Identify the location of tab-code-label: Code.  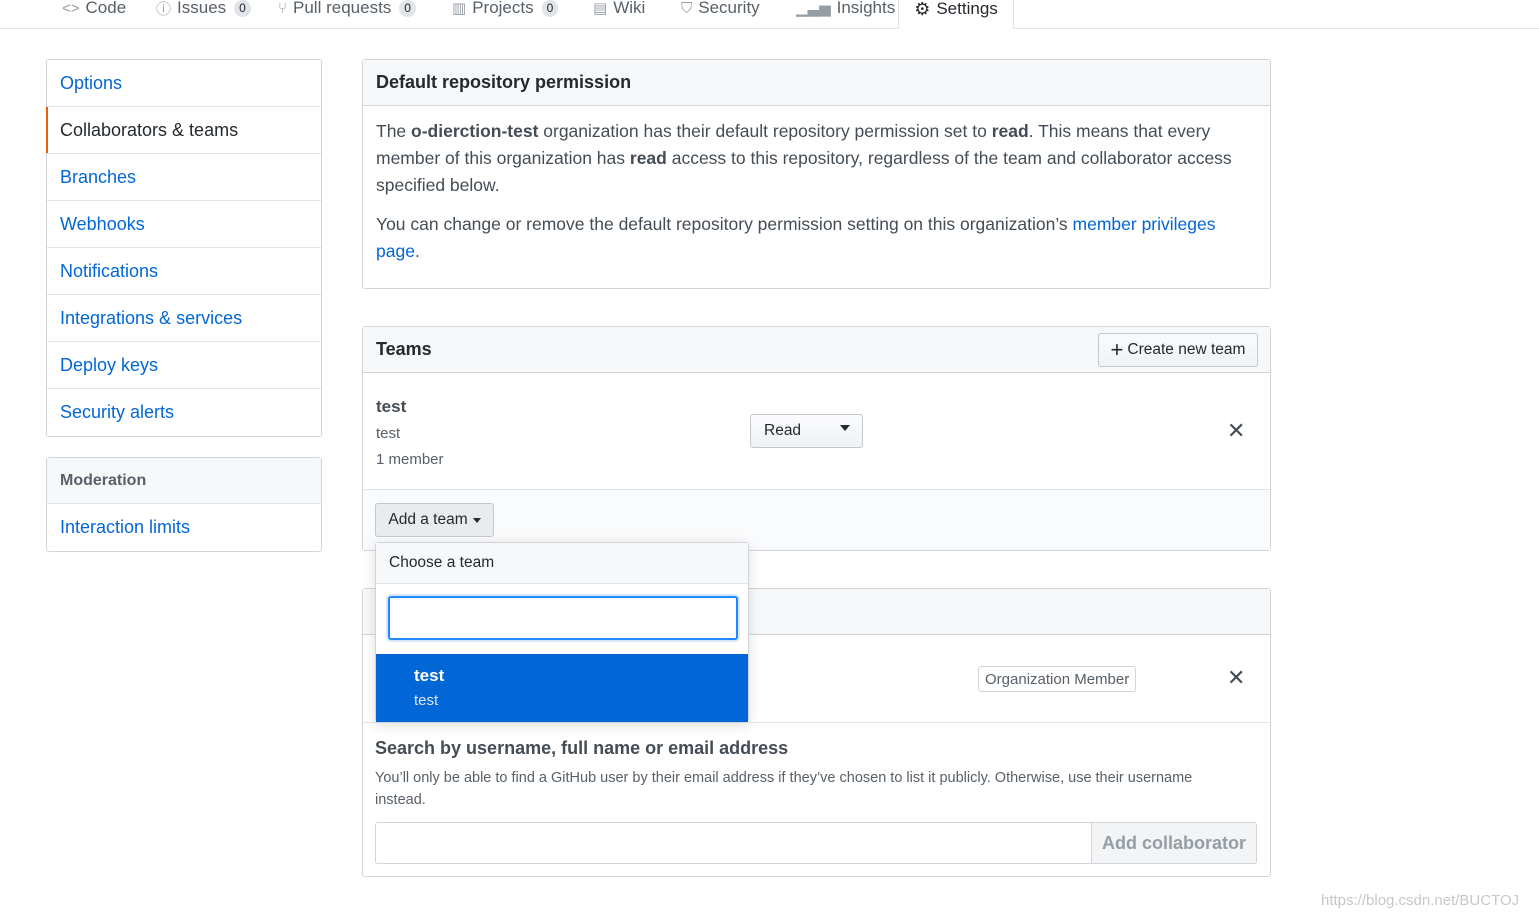
(106, 8).